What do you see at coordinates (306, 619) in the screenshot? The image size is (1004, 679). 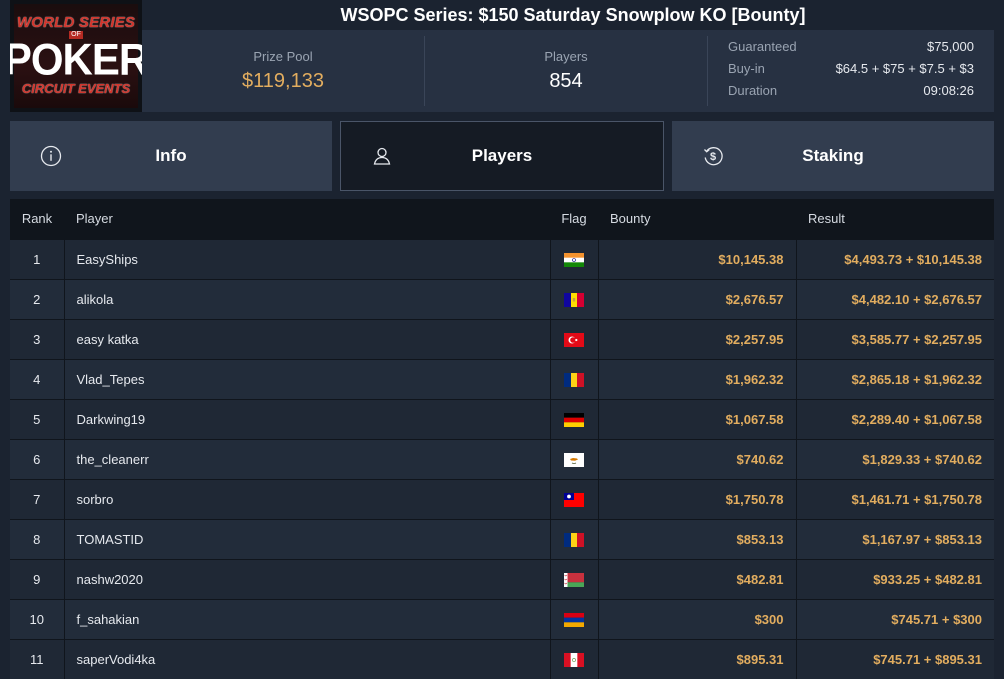 I see `row-player-name: f_sahakian` at bounding box center [306, 619].